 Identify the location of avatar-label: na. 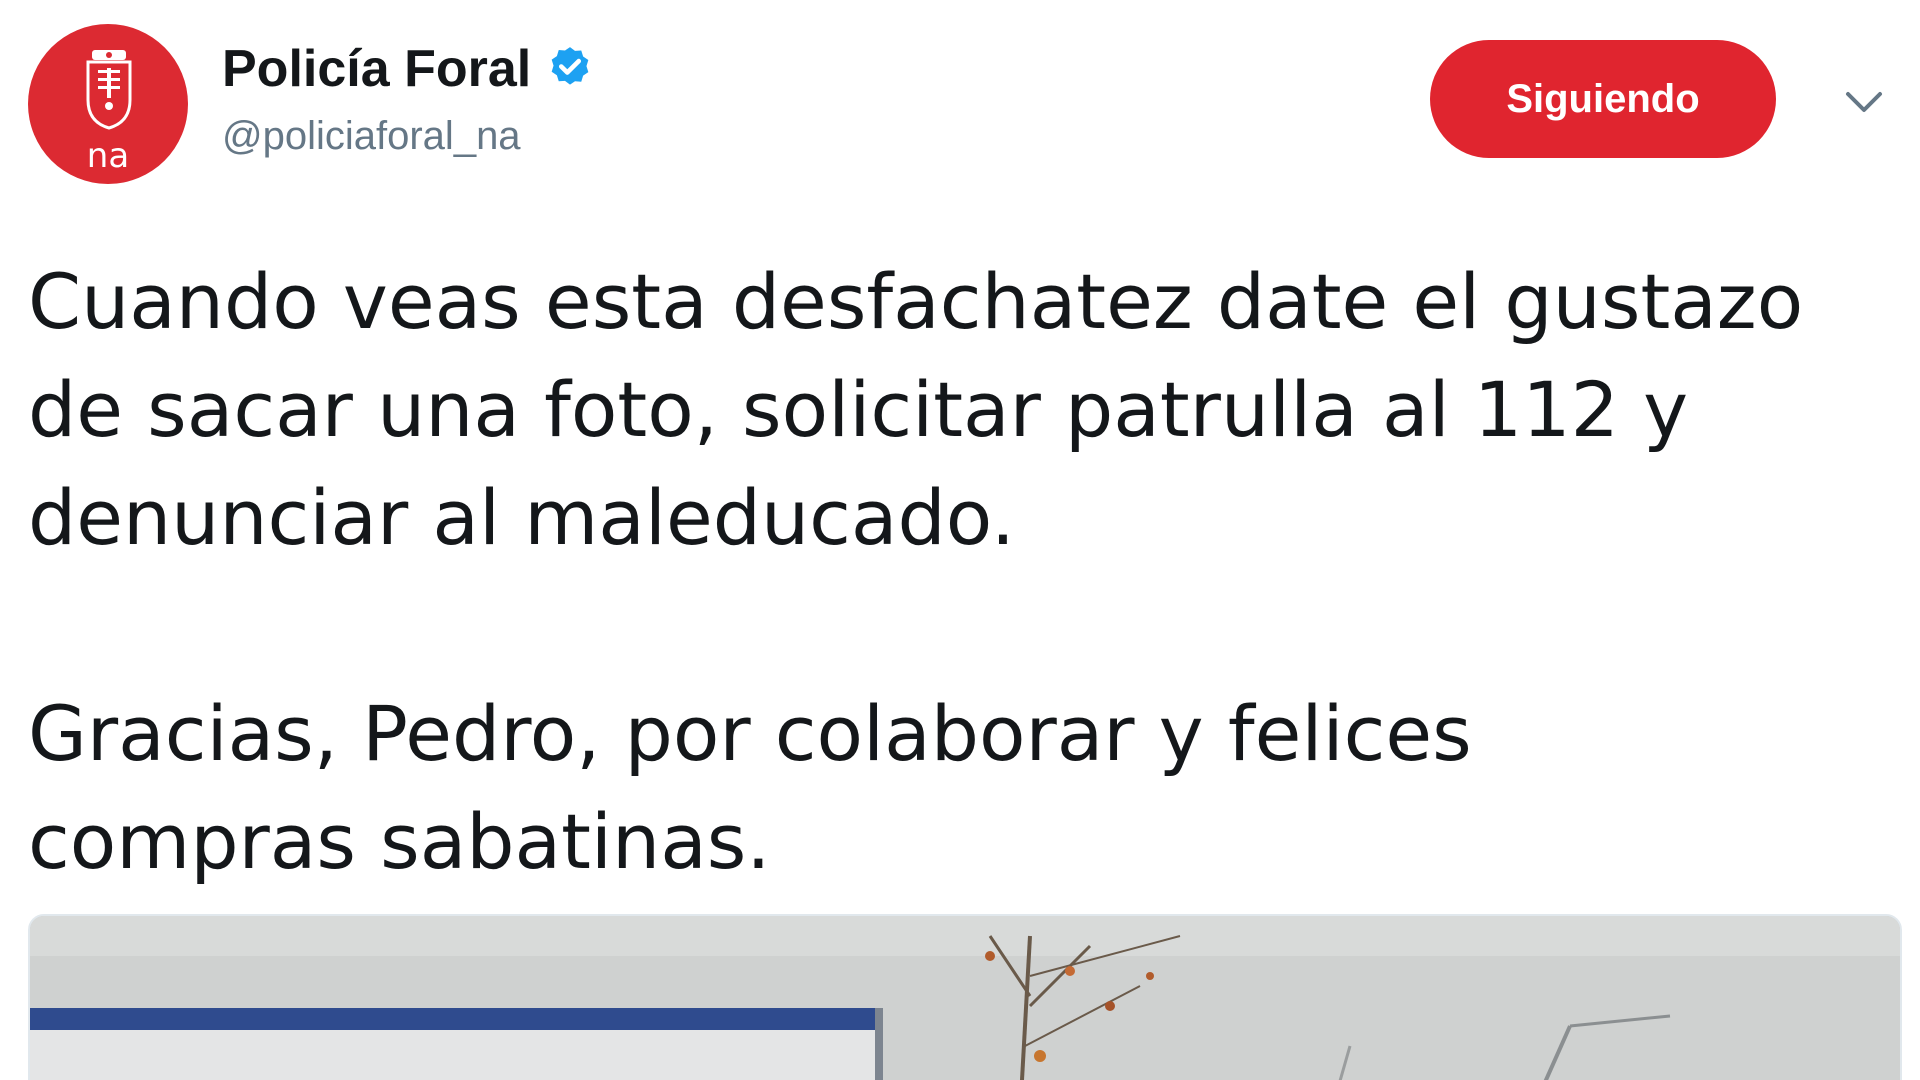
(108, 156).